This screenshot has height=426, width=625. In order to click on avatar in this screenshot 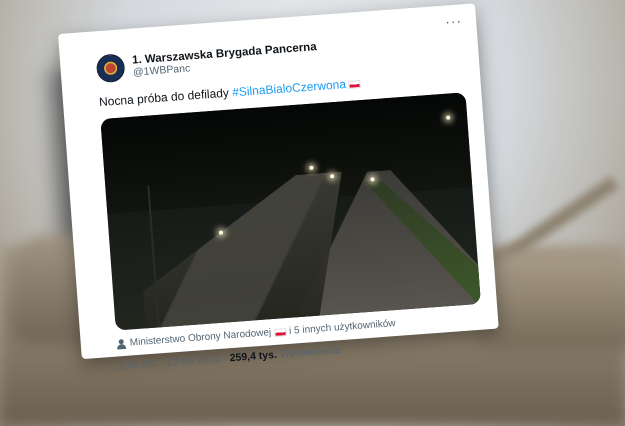, I will do `click(110, 68)`.